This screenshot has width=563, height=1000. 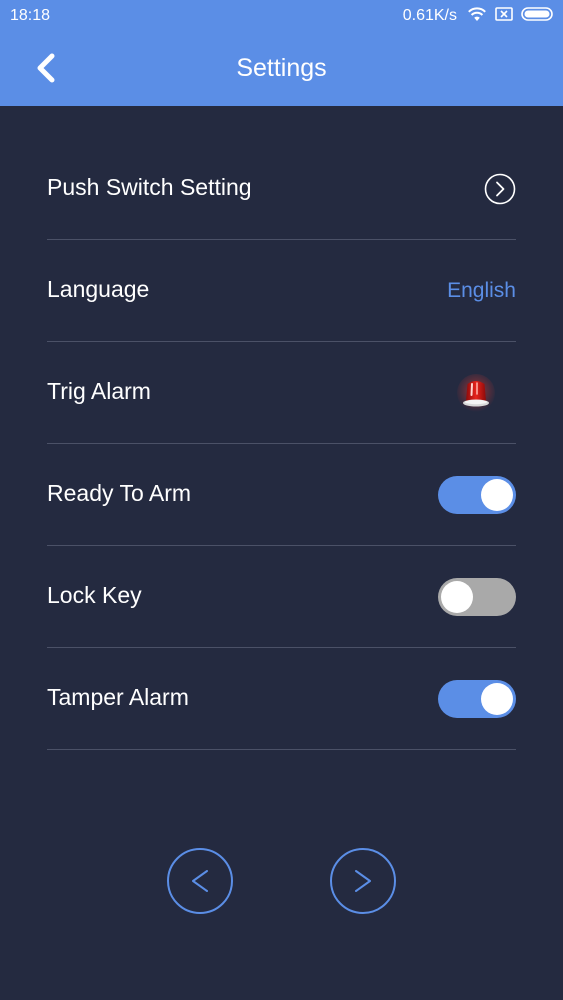 I want to click on tamper-alarm-toggle, so click(x=477, y=698).